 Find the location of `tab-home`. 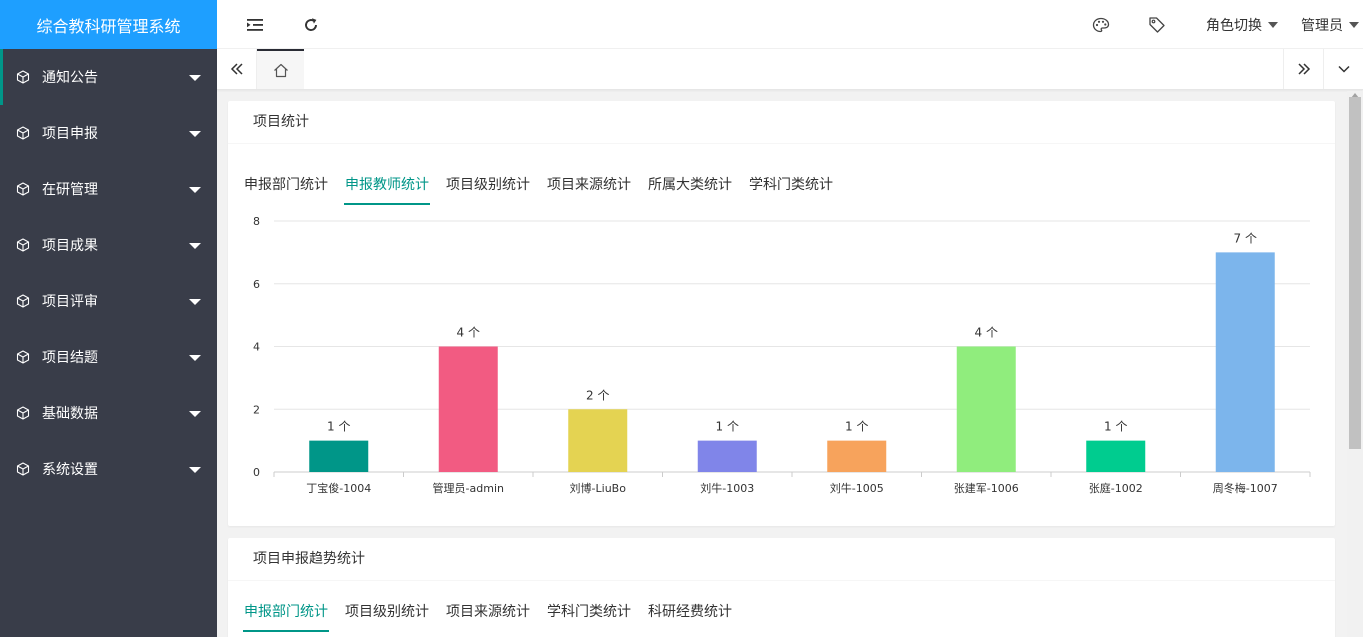

tab-home is located at coordinates (280, 69).